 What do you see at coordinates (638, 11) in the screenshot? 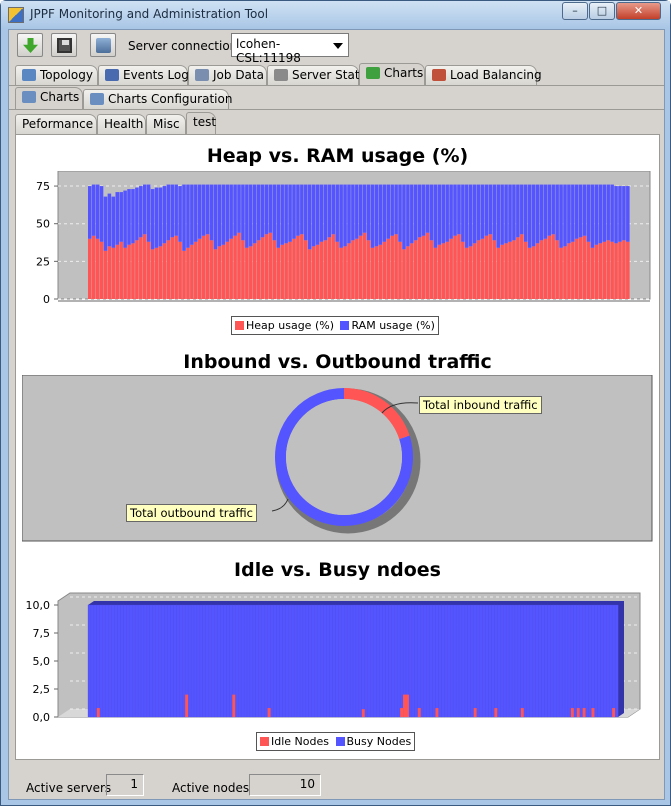
I see `close-button: ✕` at bounding box center [638, 11].